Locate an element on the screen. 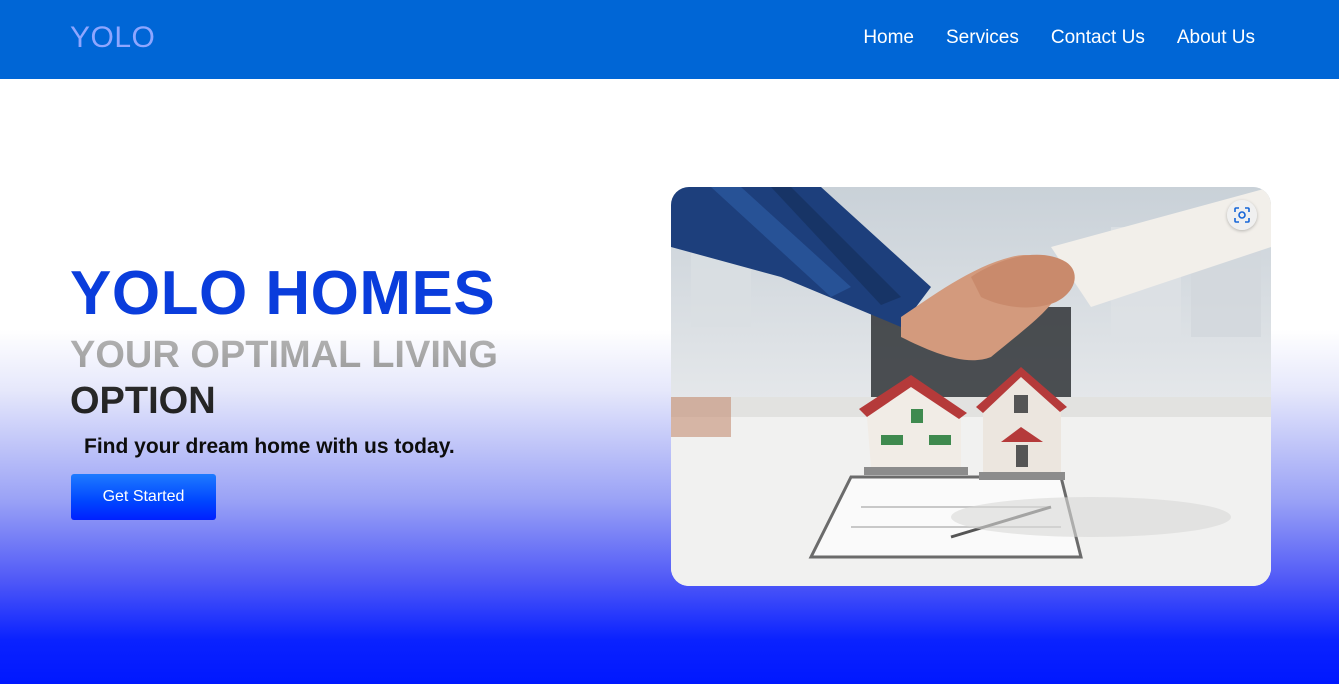 This screenshot has height=684, width=1339. visual-search-button is located at coordinates (1242, 215).